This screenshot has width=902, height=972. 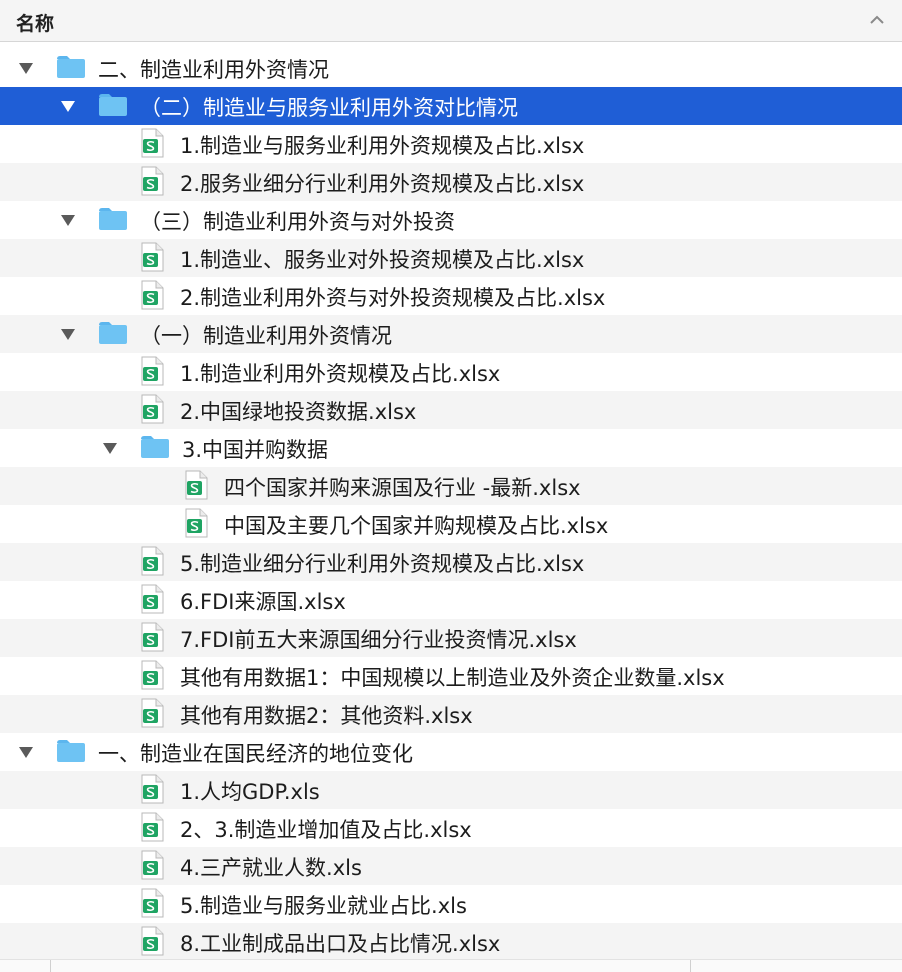 What do you see at coordinates (271, 868) in the screenshot?
I see `file-name: 4.三产就业人数.xls` at bounding box center [271, 868].